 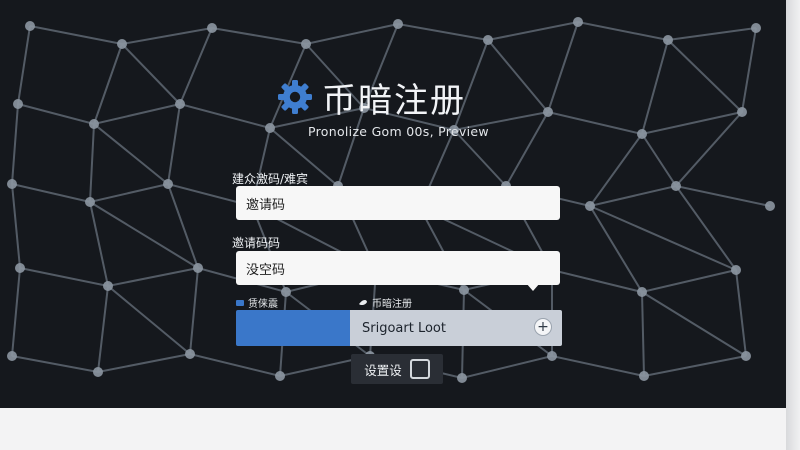 I want to click on right-edge-strip, so click(x=793, y=225).